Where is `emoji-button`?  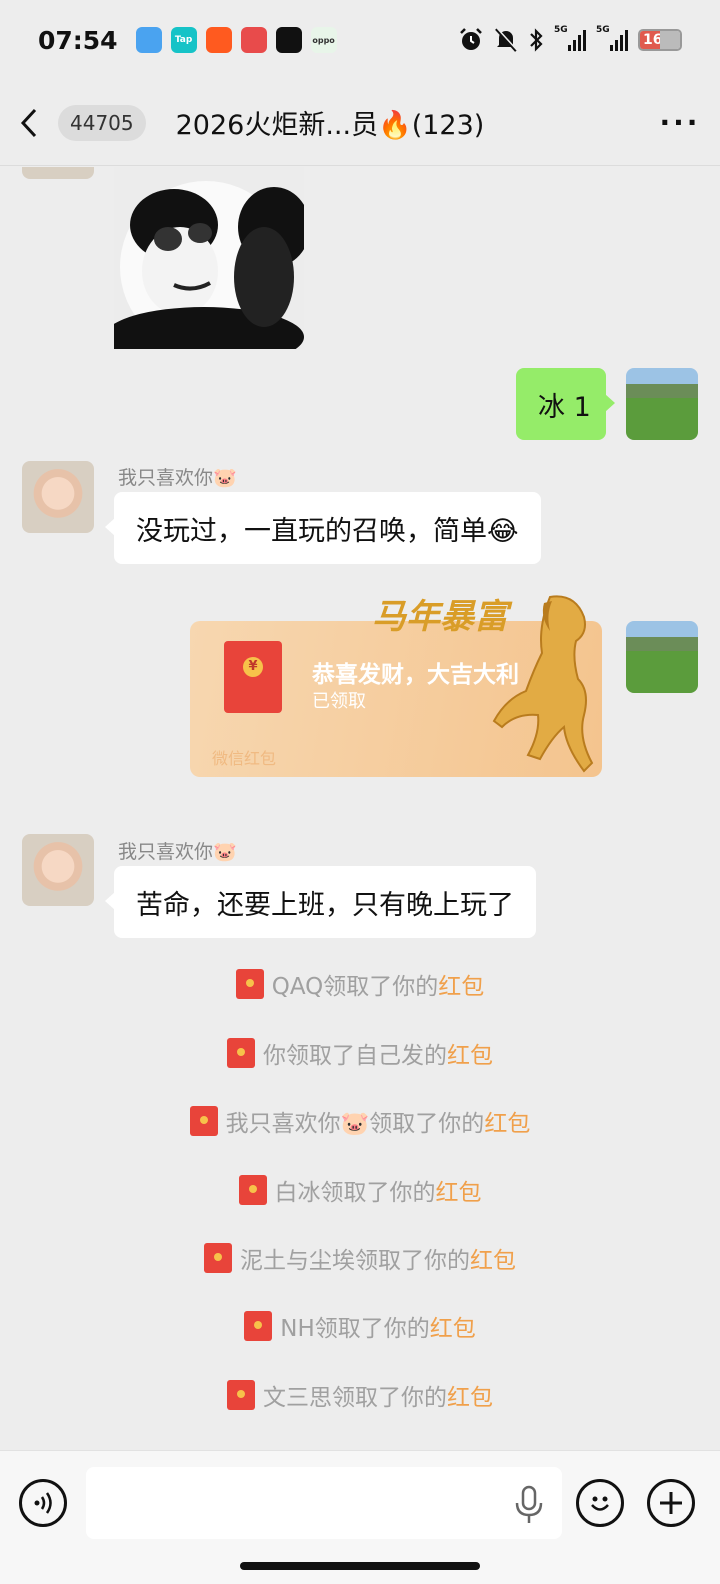 emoji-button is located at coordinates (600, 1503).